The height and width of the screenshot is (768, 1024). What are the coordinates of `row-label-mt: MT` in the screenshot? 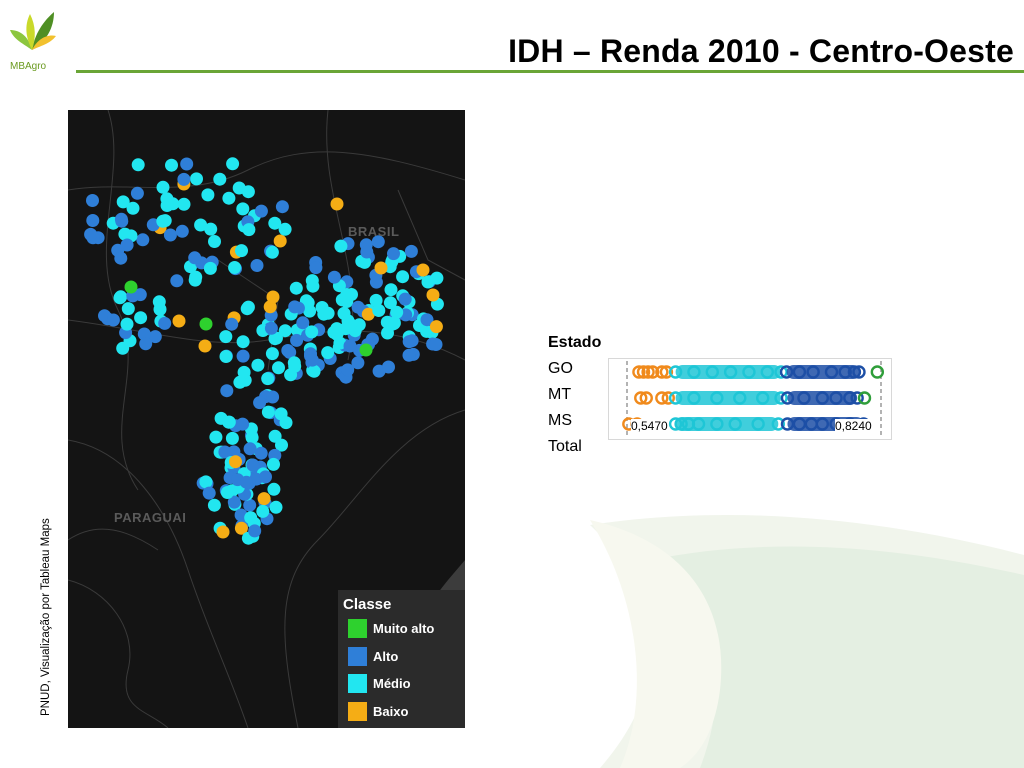 It's located at (559, 395).